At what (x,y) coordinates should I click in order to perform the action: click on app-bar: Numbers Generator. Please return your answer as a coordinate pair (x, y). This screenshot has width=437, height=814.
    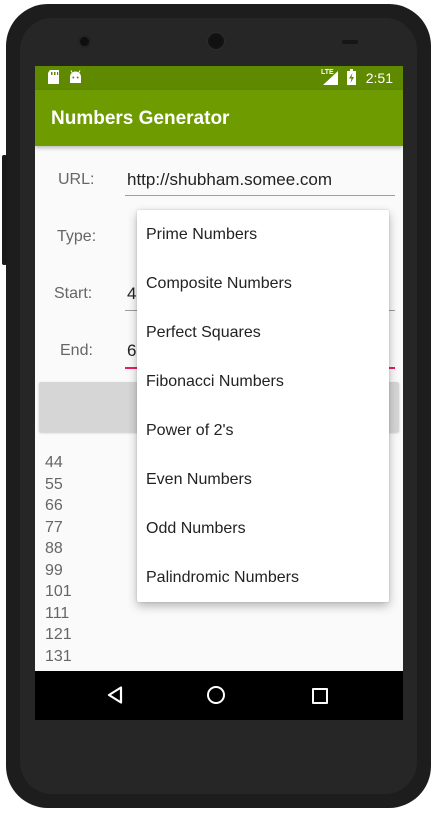
    Looking at the image, I should click on (219, 118).